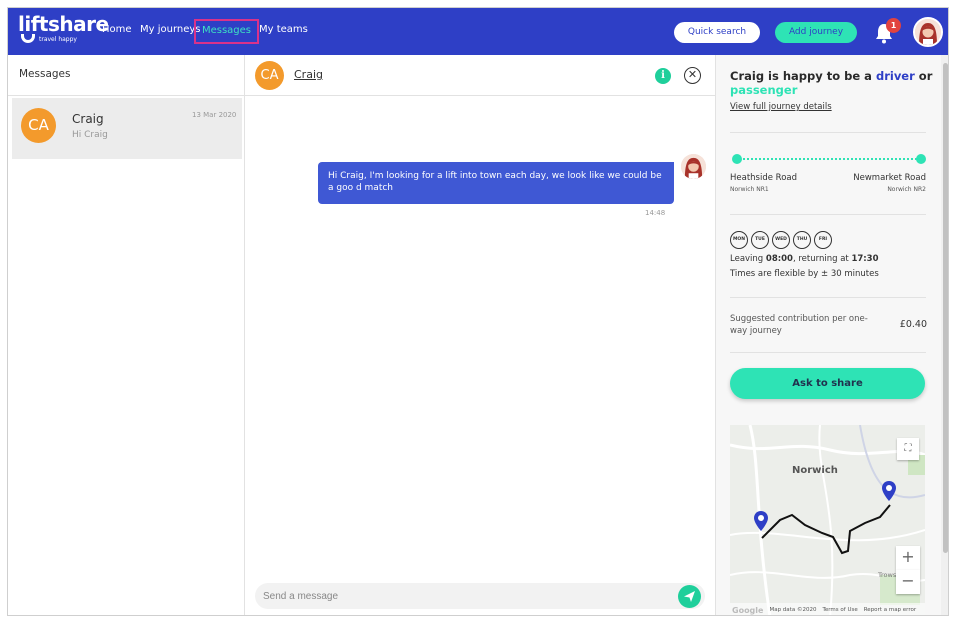 Image resolution: width=958 pixels, height=621 pixels. Describe the element at coordinates (38, 125) in the screenshot. I see `conversation-avatar: CA` at that location.